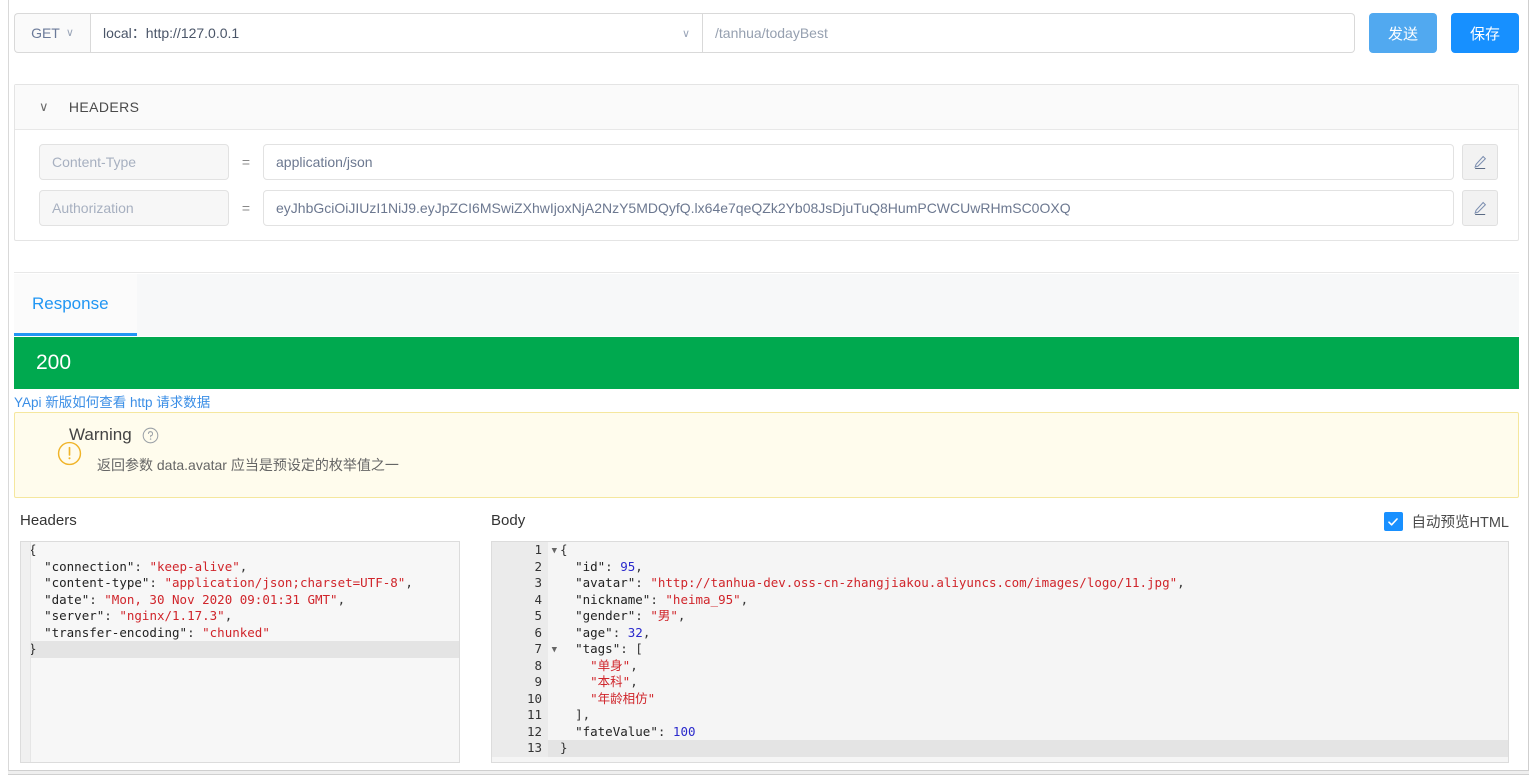 The width and height of the screenshot is (1529, 779). What do you see at coordinates (1000, 566) in the screenshot?
I see `code-line: 2 "id": 95,` at bounding box center [1000, 566].